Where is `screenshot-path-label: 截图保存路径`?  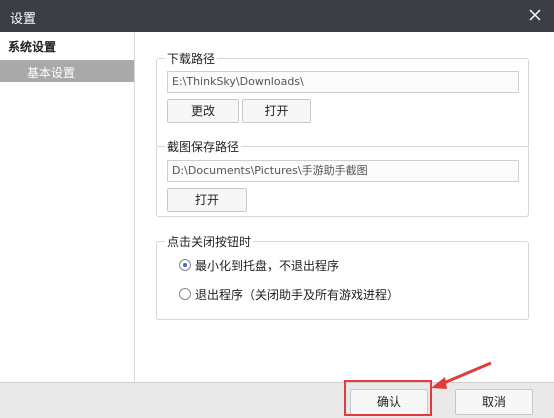 screenshot-path-label: 截图保存路径 is located at coordinates (203, 146).